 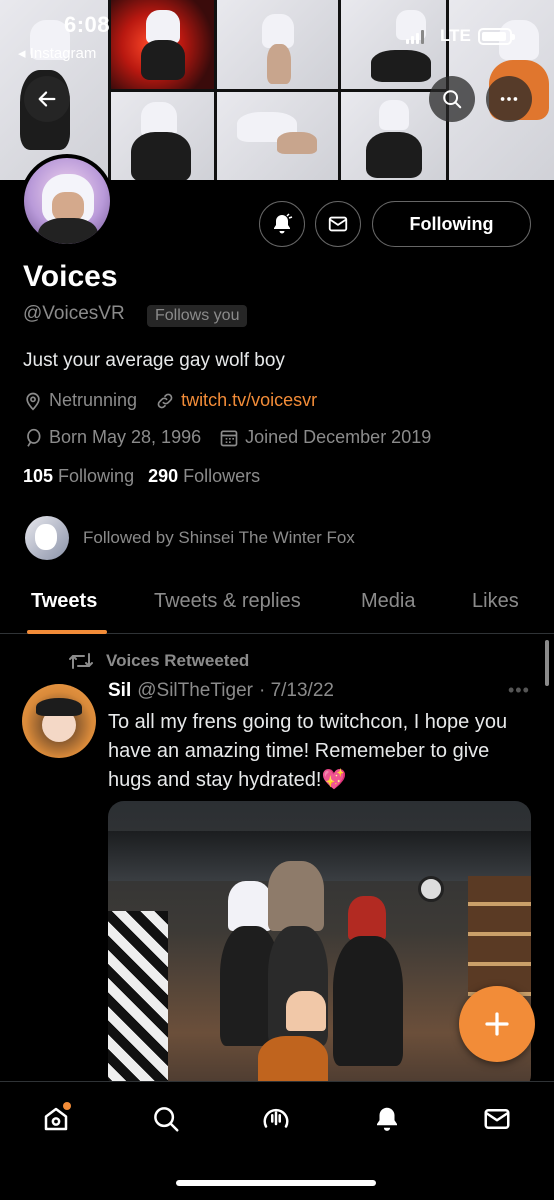 What do you see at coordinates (178, 660) in the screenshot?
I see `retweet-label: Voices Retweeted` at bounding box center [178, 660].